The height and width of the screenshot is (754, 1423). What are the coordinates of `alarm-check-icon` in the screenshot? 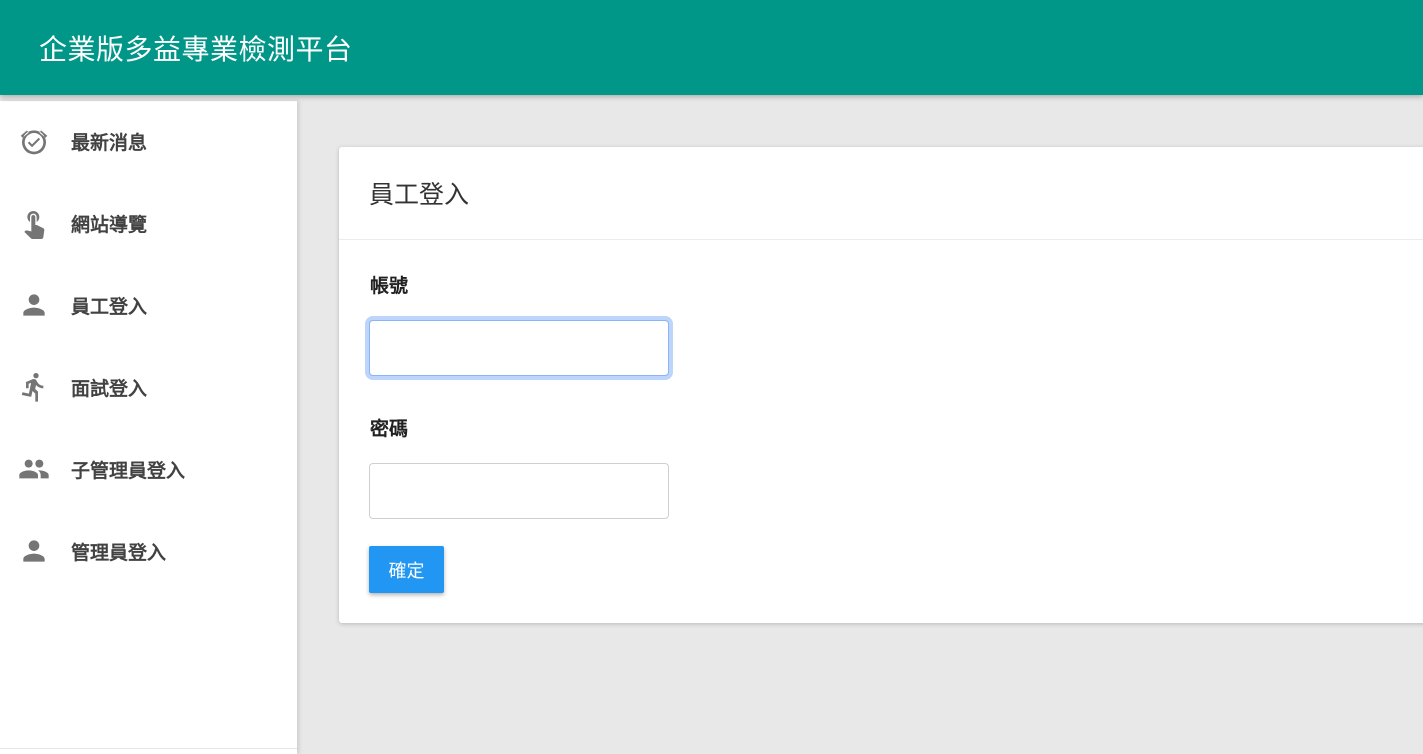 It's located at (34, 141).